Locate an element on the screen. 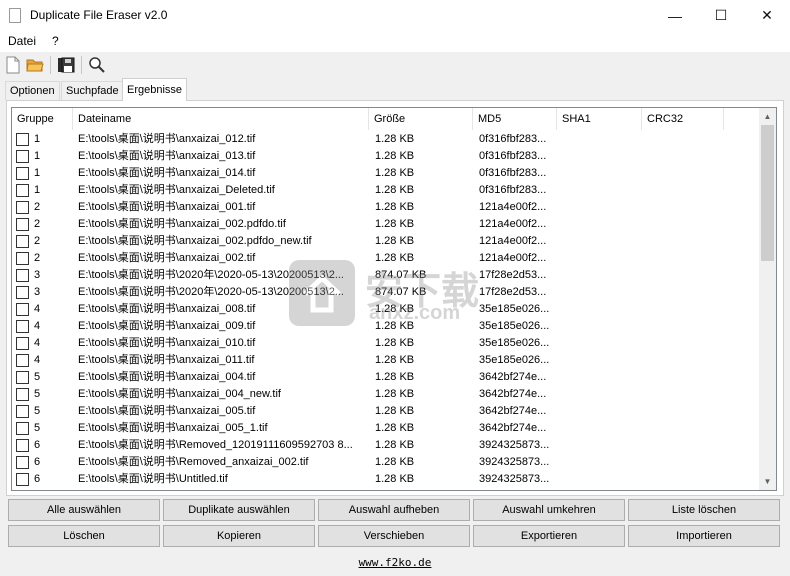 The height and width of the screenshot is (576, 790). action-button-2: Kopieren is located at coordinates (239, 536).